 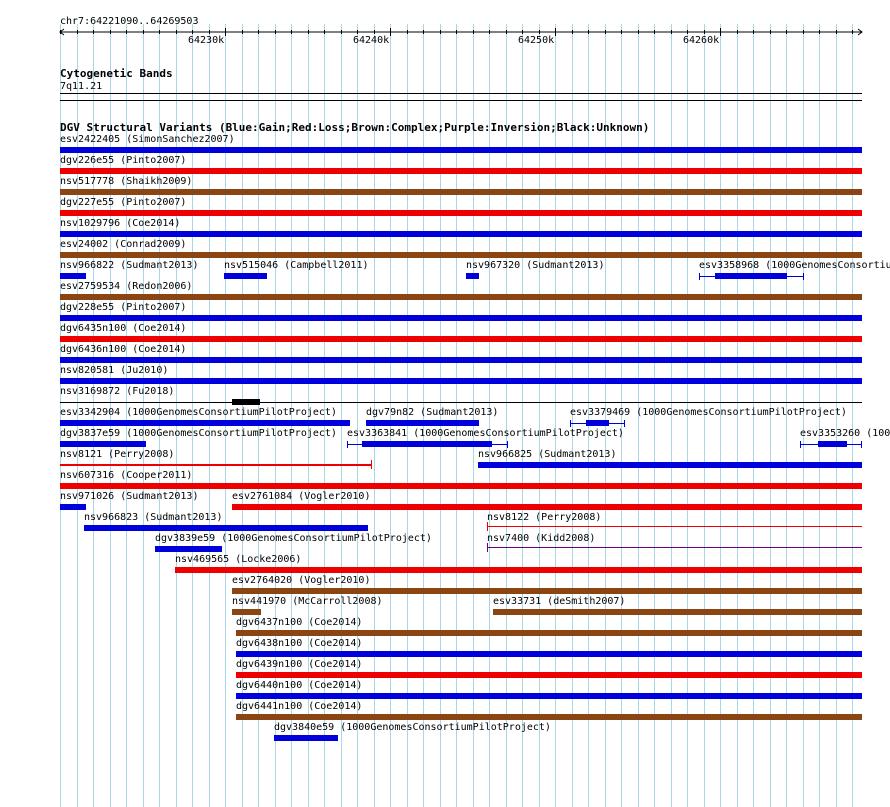 What do you see at coordinates (549, 675) in the screenshot?
I see `variant-bar-dgv6439n100` at bounding box center [549, 675].